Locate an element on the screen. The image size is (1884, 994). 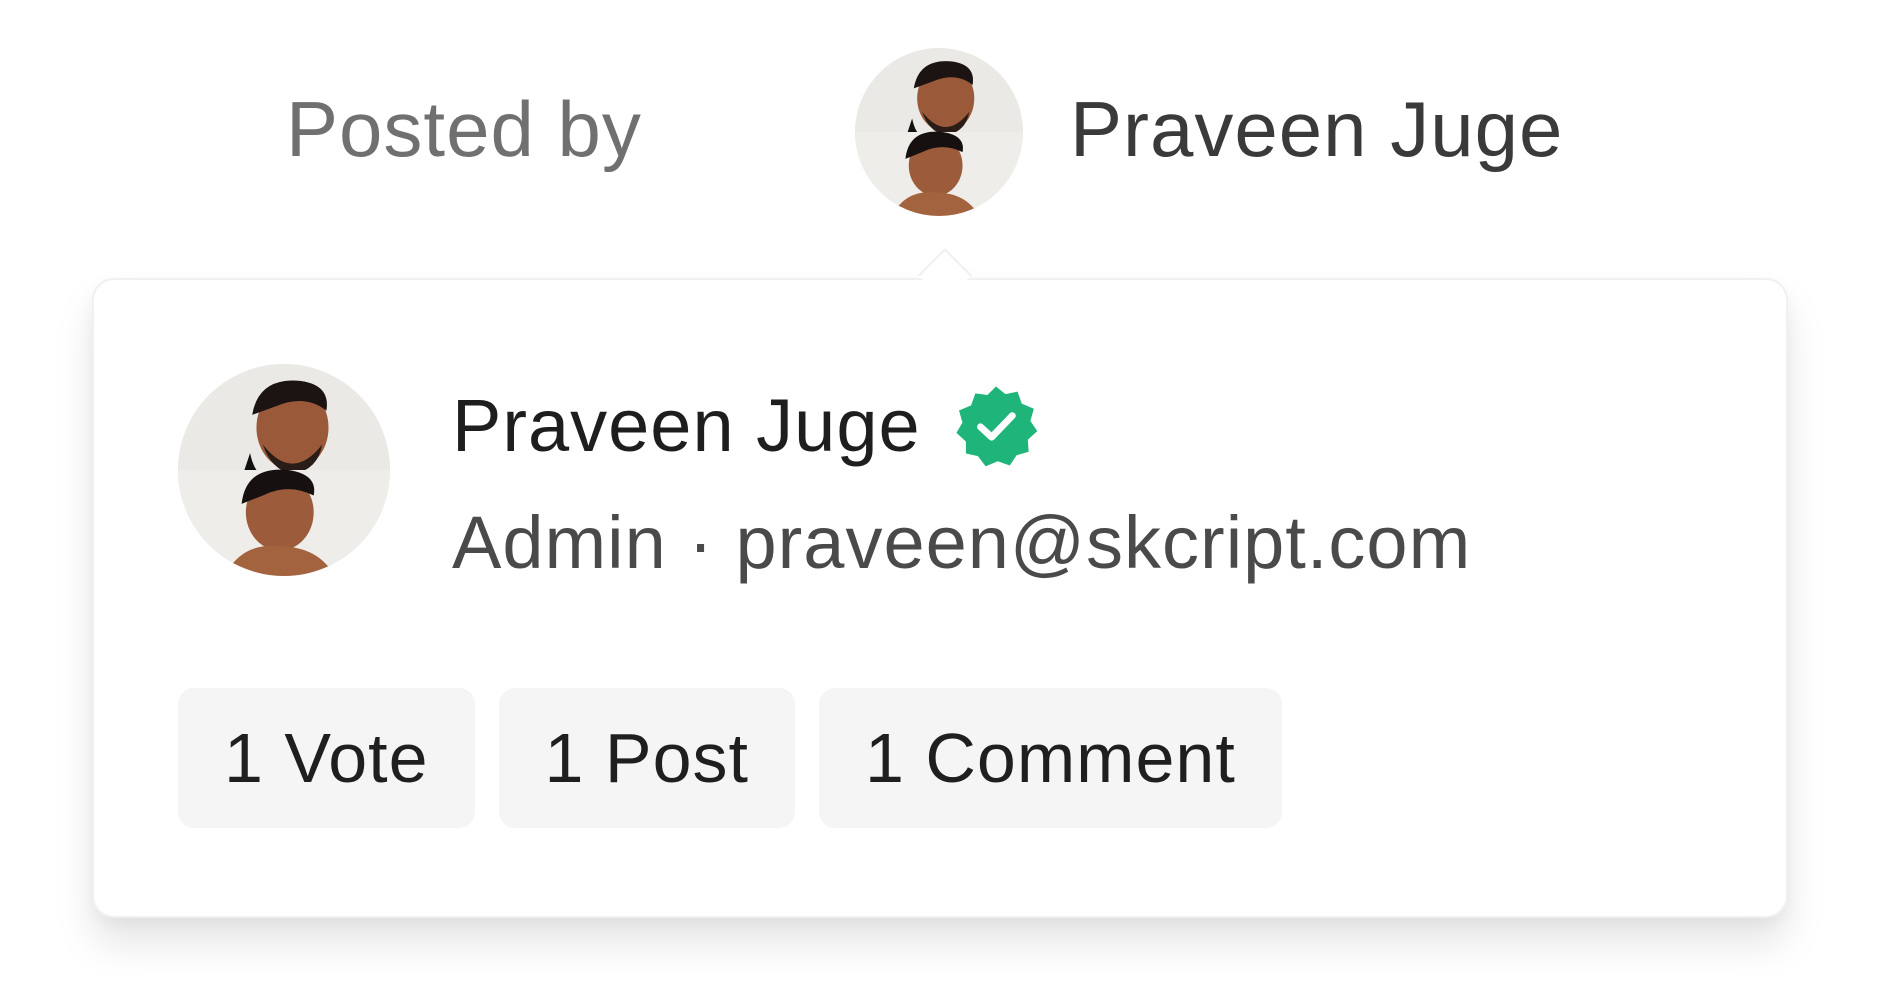
profile-stats: 1 Vote 1 Post 1 Comment is located at coordinates (730, 758).